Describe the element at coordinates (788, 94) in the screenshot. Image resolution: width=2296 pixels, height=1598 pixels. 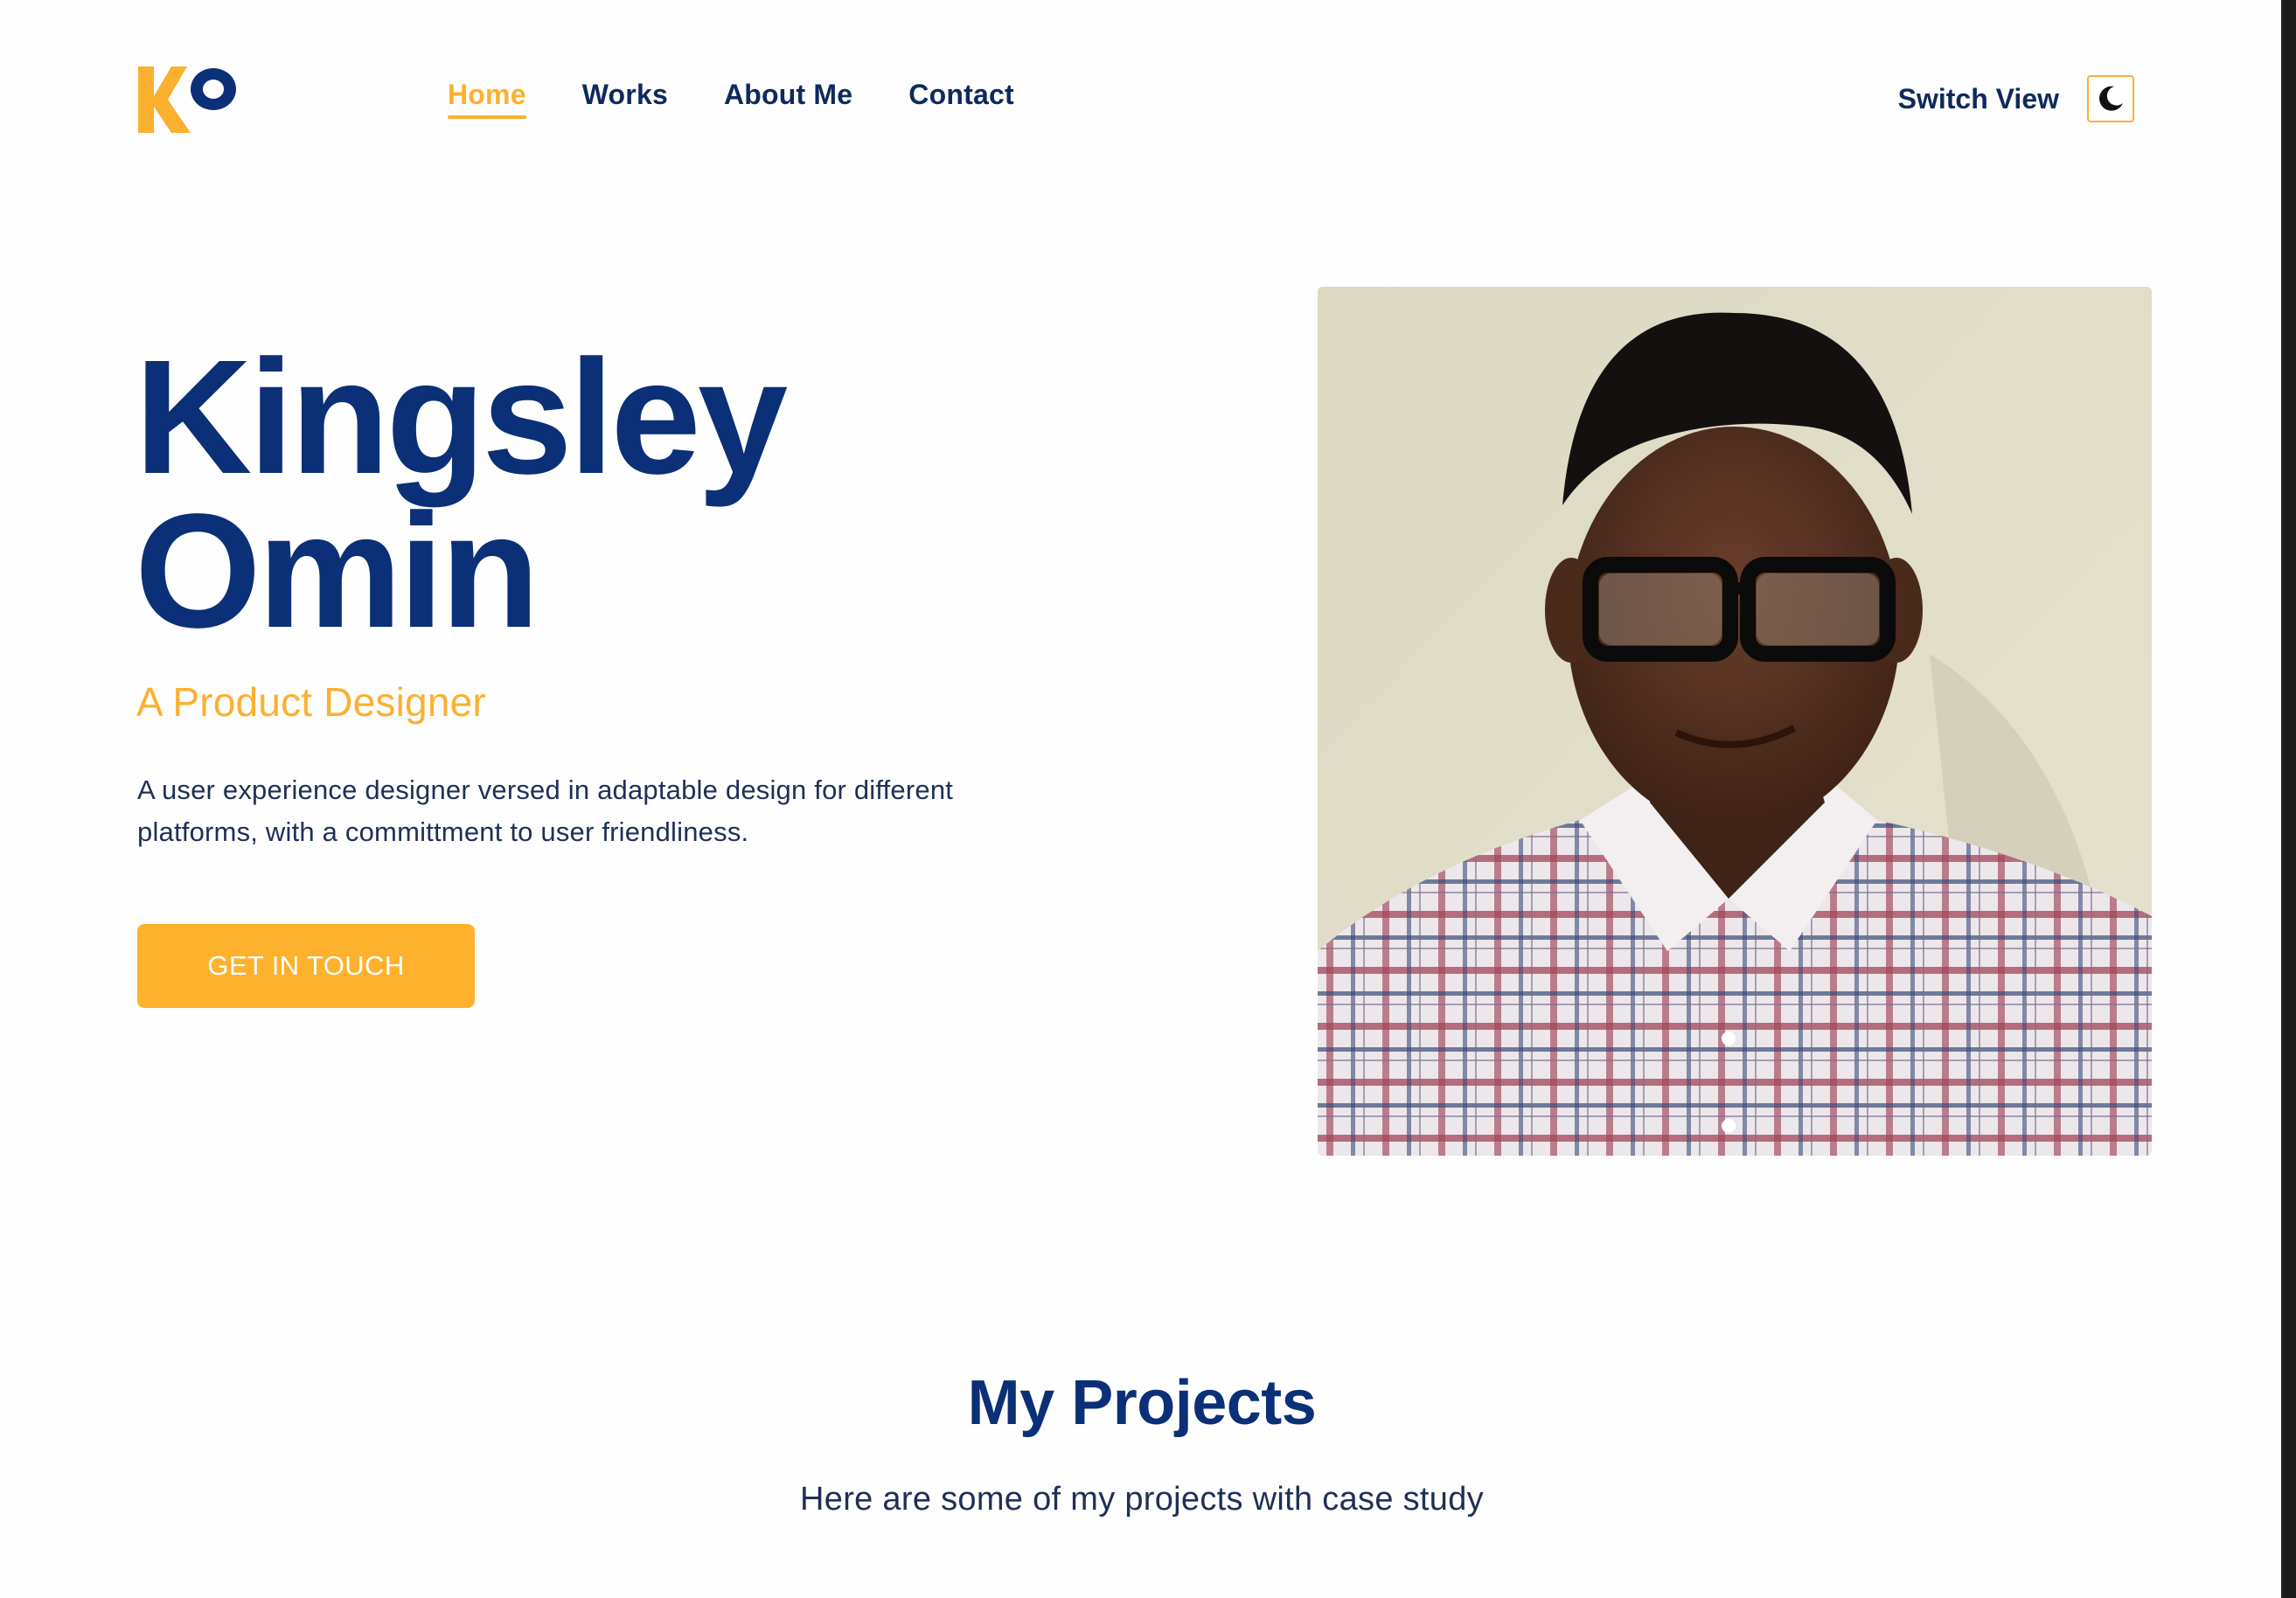
I see `nav-item-about-me: About Me` at that location.